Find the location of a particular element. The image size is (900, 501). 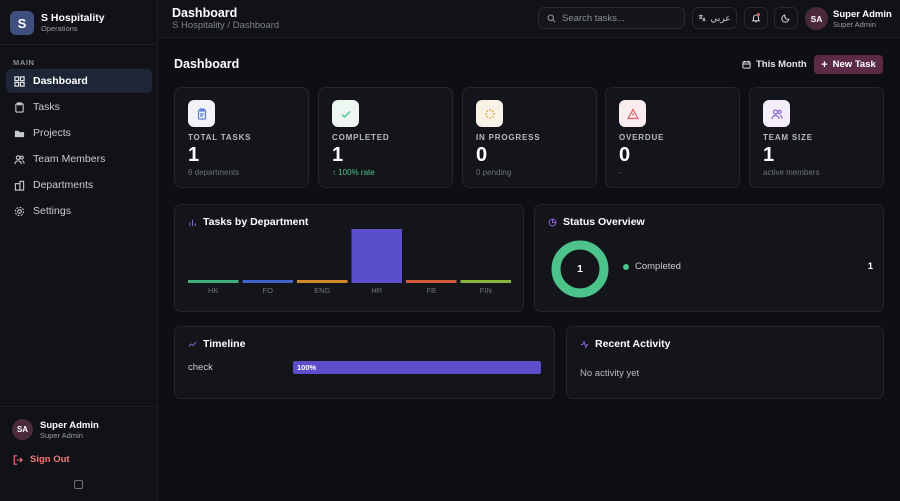

stat-subtext: 6 departments is located at coordinates (214, 172).